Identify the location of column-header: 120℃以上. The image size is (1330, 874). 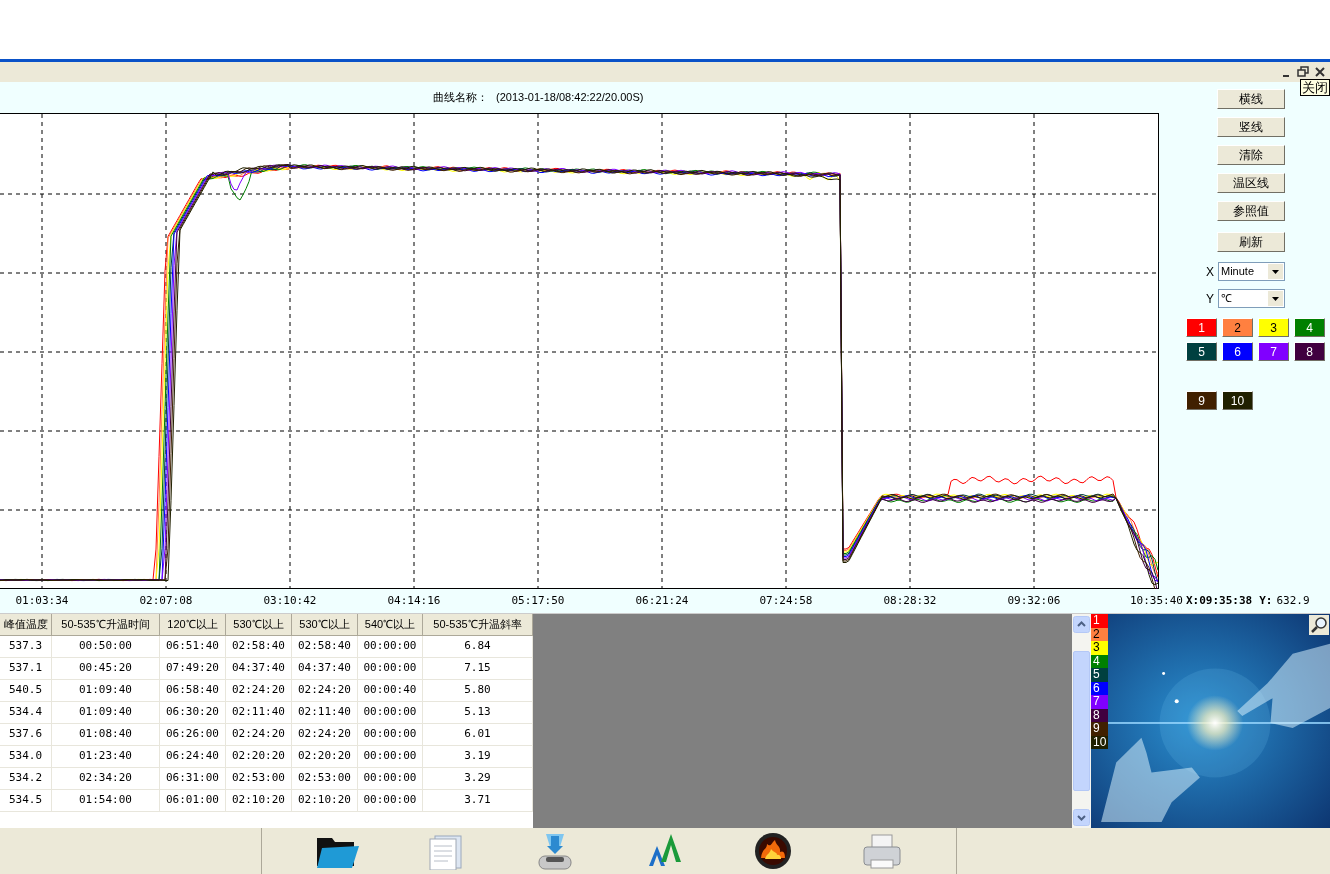
(193, 625).